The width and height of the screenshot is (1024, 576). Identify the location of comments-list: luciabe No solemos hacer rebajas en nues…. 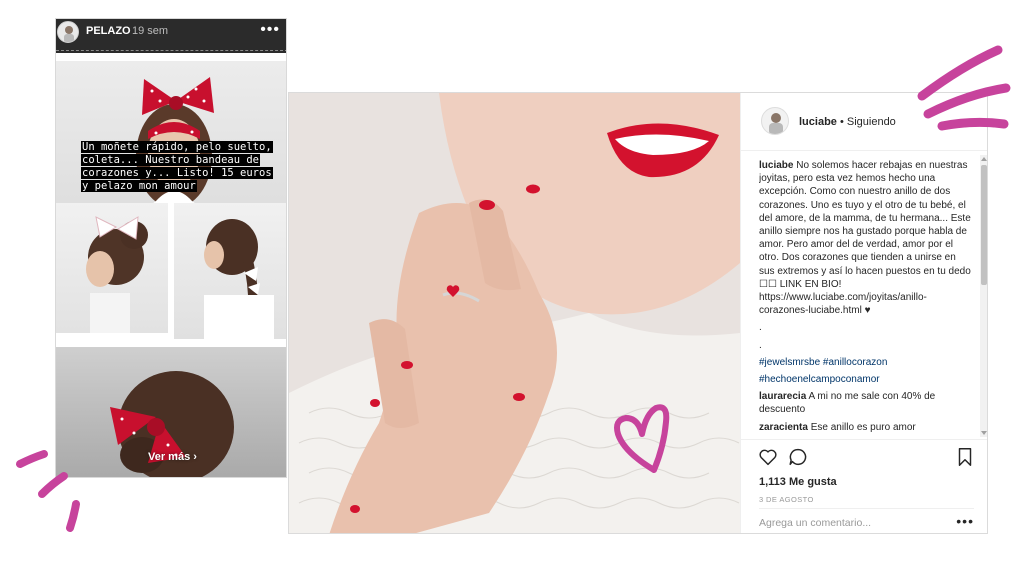
(866, 297).